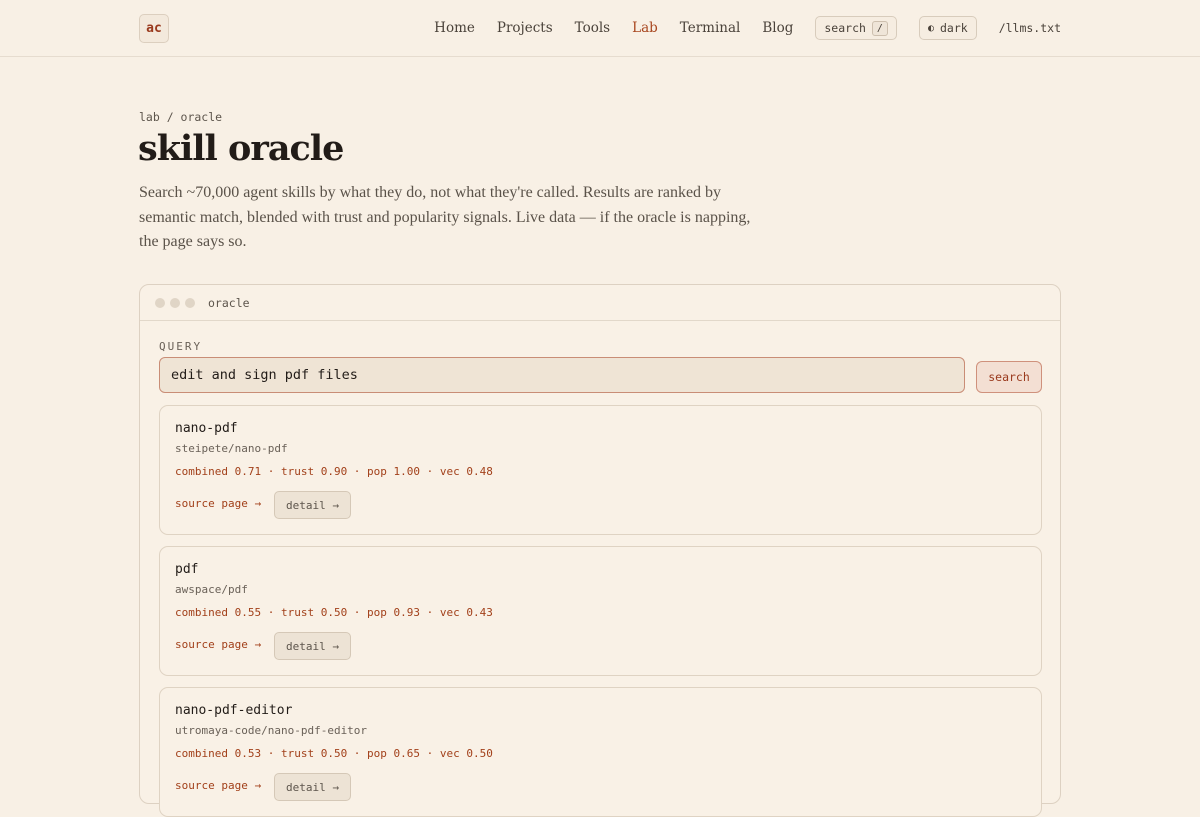 The width and height of the screenshot is (1200, 817). I want to click on panel-titlebar: oracle, so click(600, 303).